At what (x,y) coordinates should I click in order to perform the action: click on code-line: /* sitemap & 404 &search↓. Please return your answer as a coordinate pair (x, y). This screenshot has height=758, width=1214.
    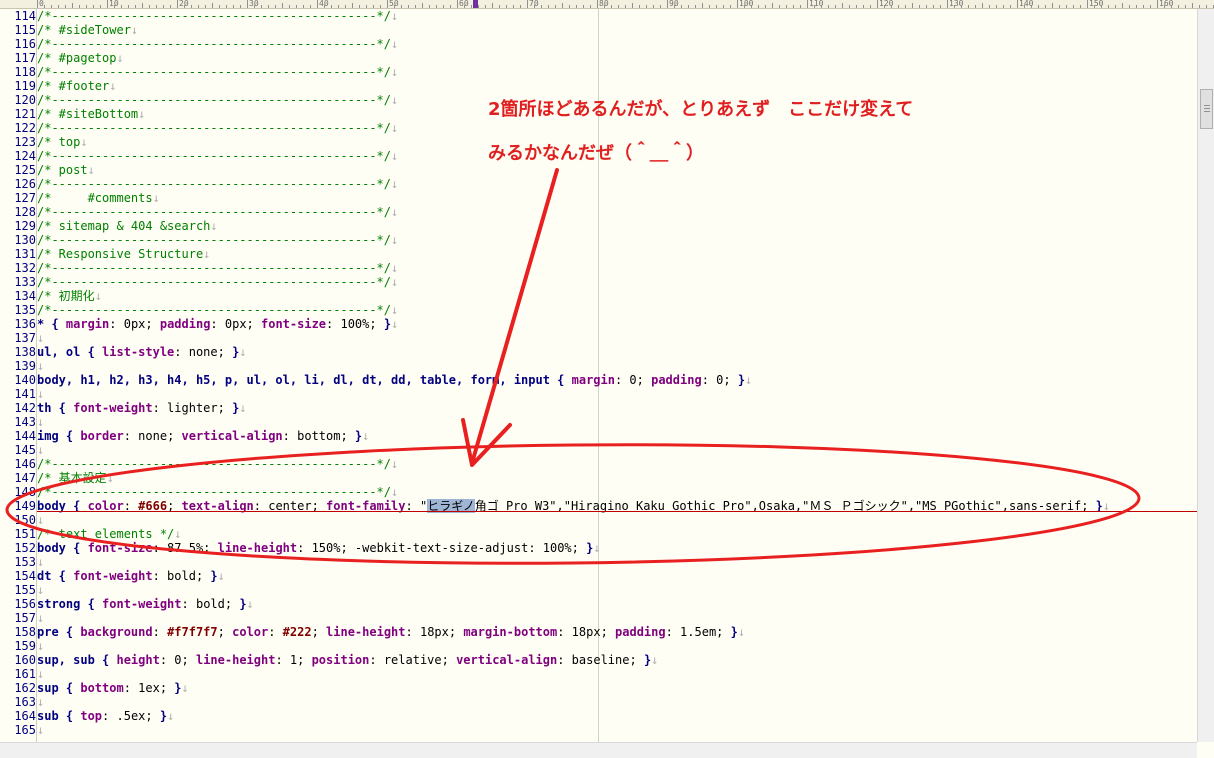
    Looking at the image, I should click on (127, 226).